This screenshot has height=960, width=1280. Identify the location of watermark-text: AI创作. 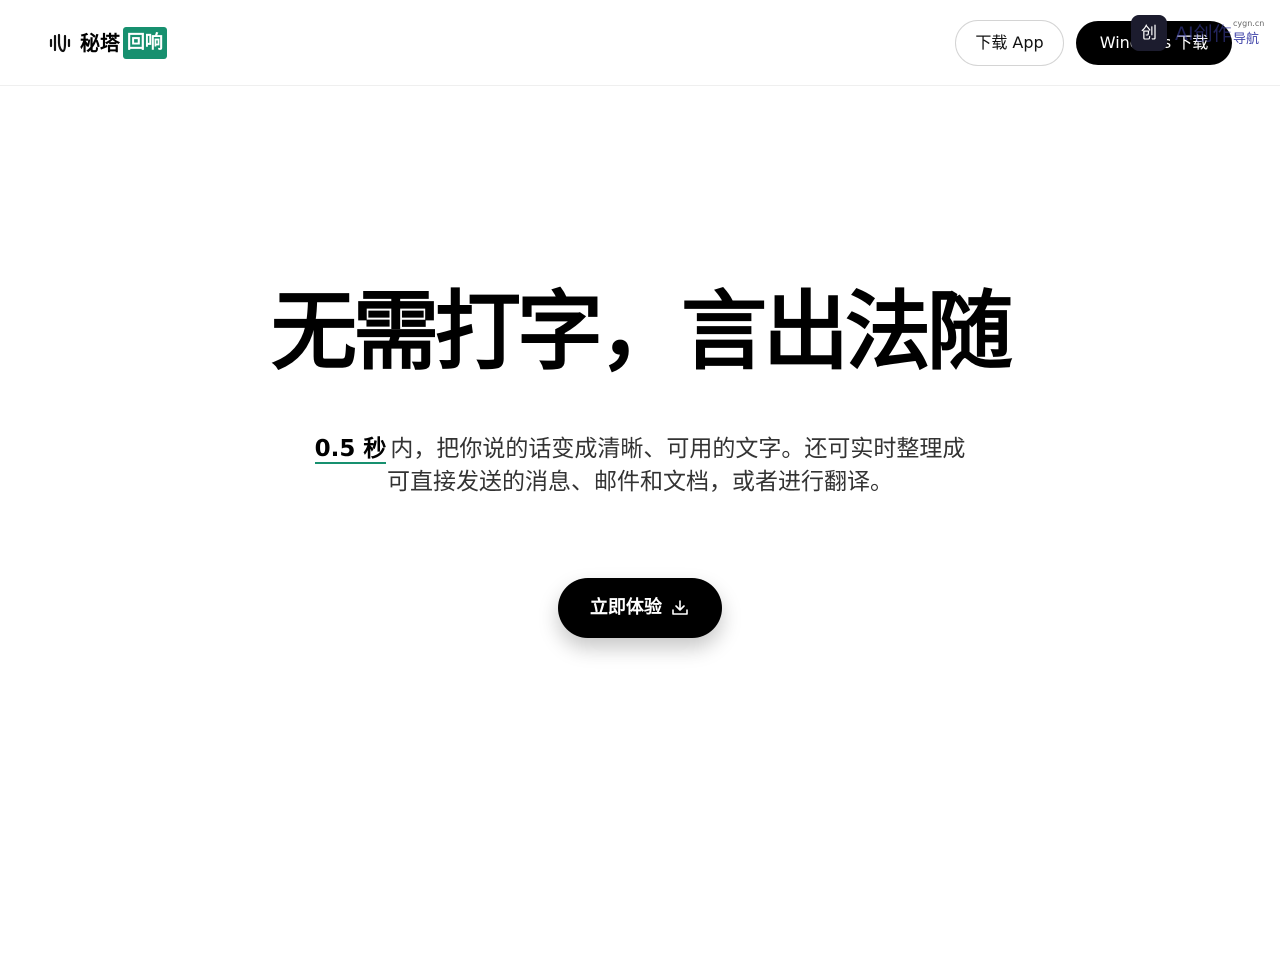
(1203, 34).